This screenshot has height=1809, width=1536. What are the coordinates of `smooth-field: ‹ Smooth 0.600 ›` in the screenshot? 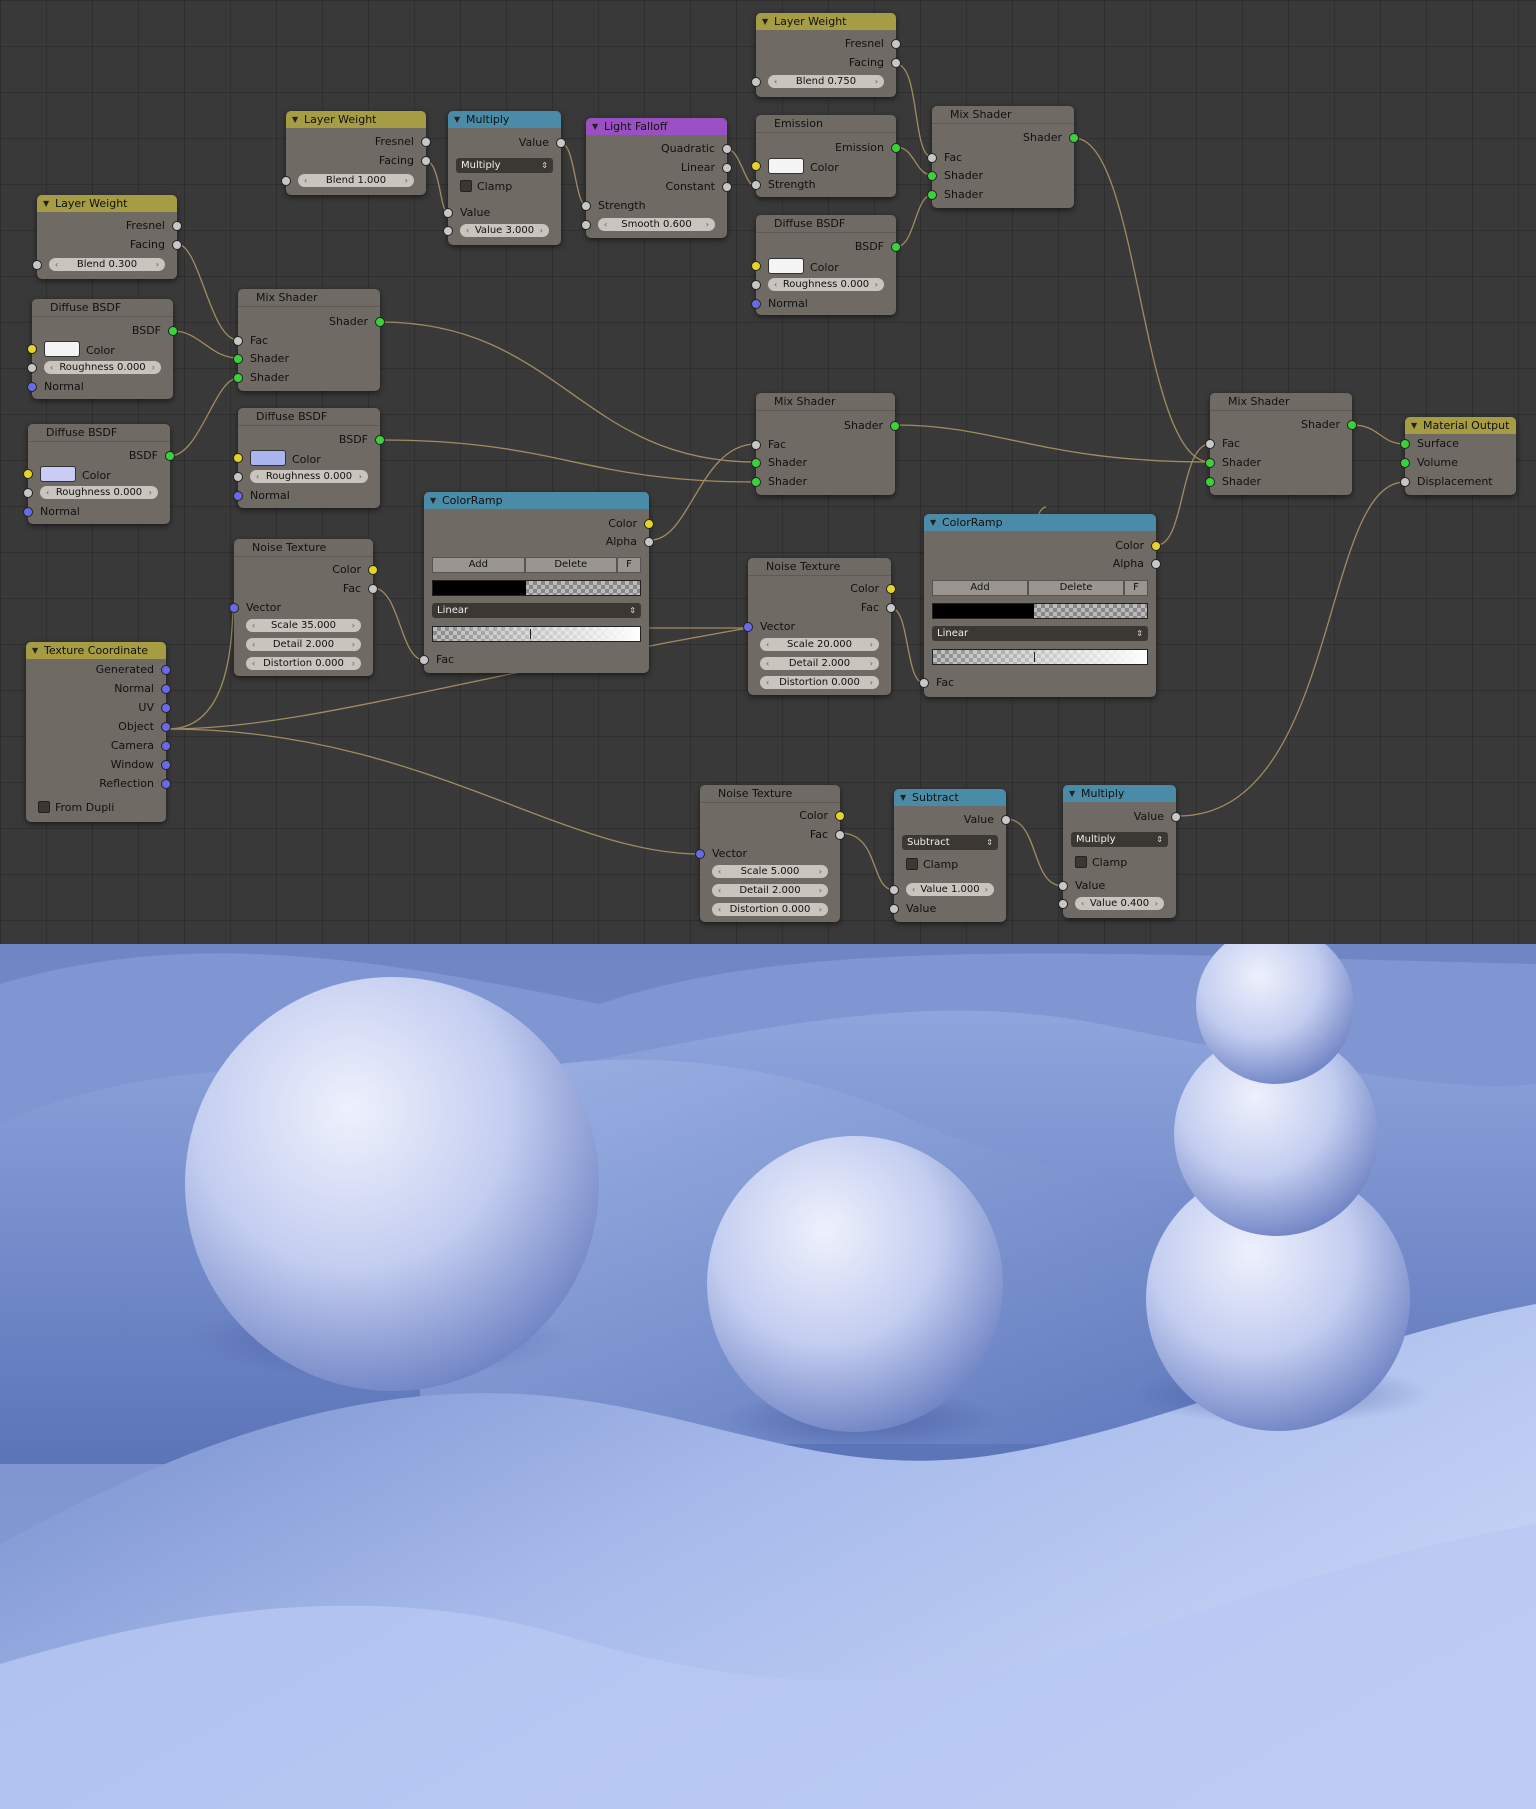 It's located at (656, 224).